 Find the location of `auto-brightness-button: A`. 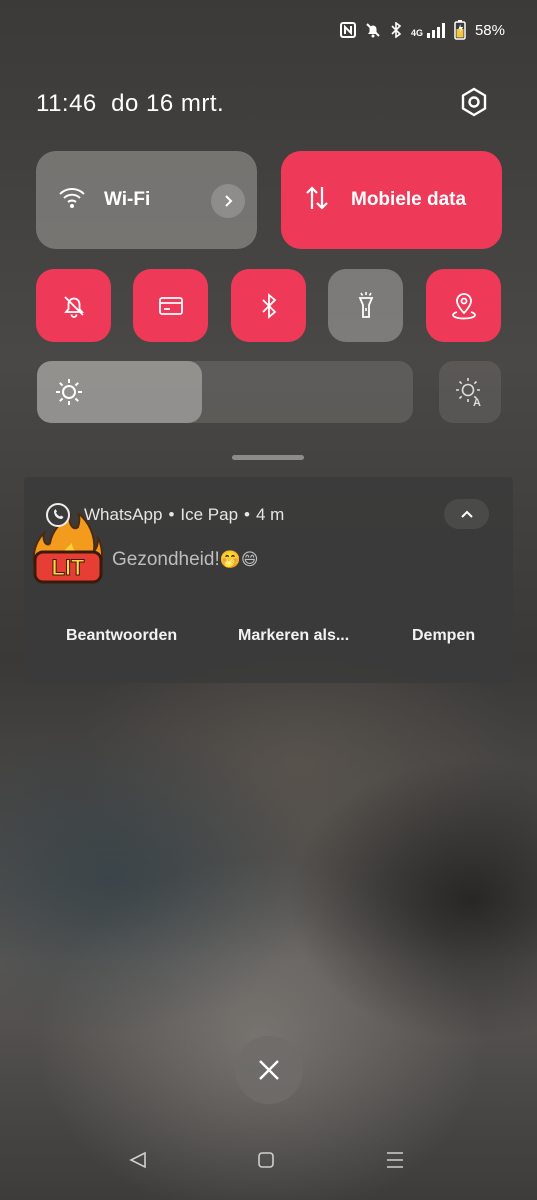

auto-brightness-button: A is located at coordinates (470, 392).